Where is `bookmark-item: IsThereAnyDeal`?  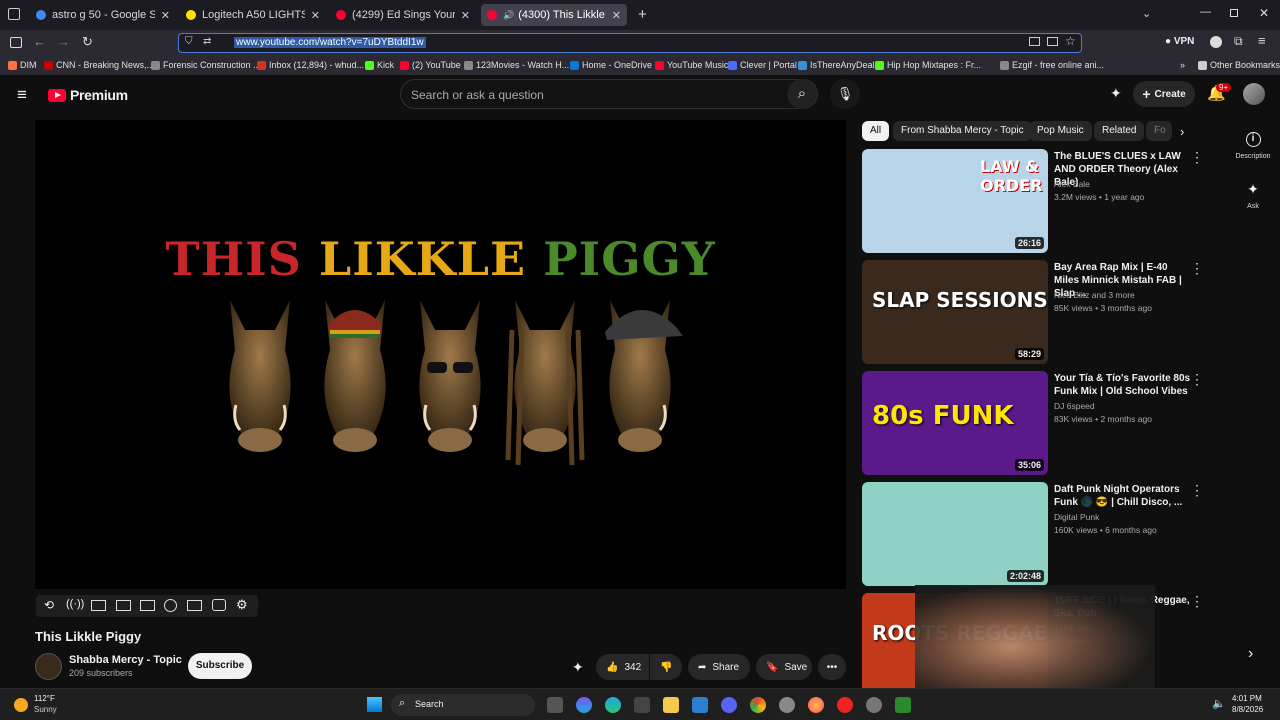 bookmark-item: IsThereAnyDeal is located at coordinates (836, 65).